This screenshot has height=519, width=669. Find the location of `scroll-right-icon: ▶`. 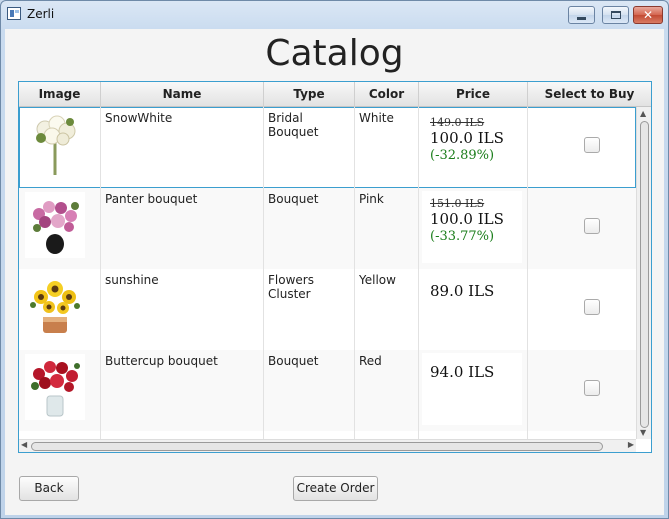

scroll-right-icon: ▶ is located at coordinates (631, 444).